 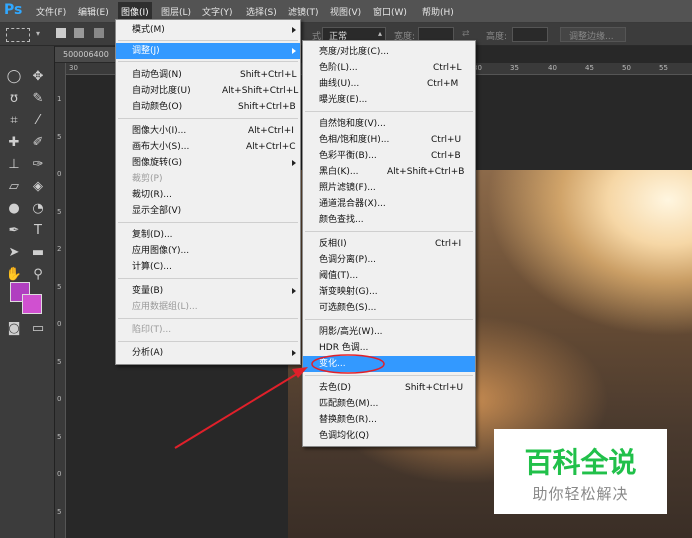 I want to click on annotation-arrow-line, so click(x=237, y=410).